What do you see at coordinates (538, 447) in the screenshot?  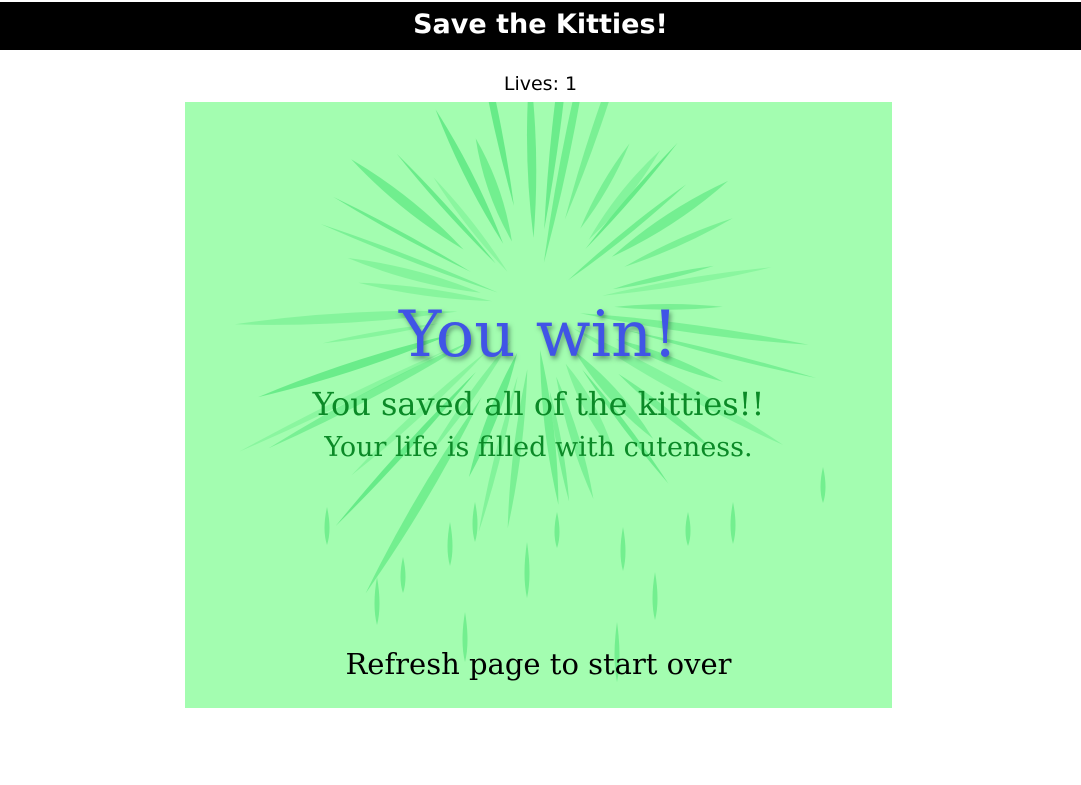 I see `win-submessage: Your life is filled with cuteness.` at bounding box center [538, 447].